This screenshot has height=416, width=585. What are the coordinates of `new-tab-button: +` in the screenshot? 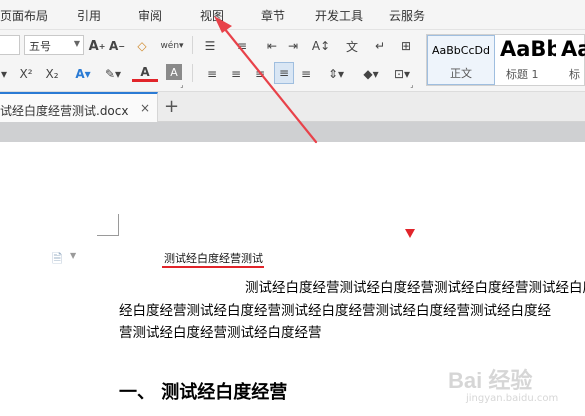 It's located at (171, 106).